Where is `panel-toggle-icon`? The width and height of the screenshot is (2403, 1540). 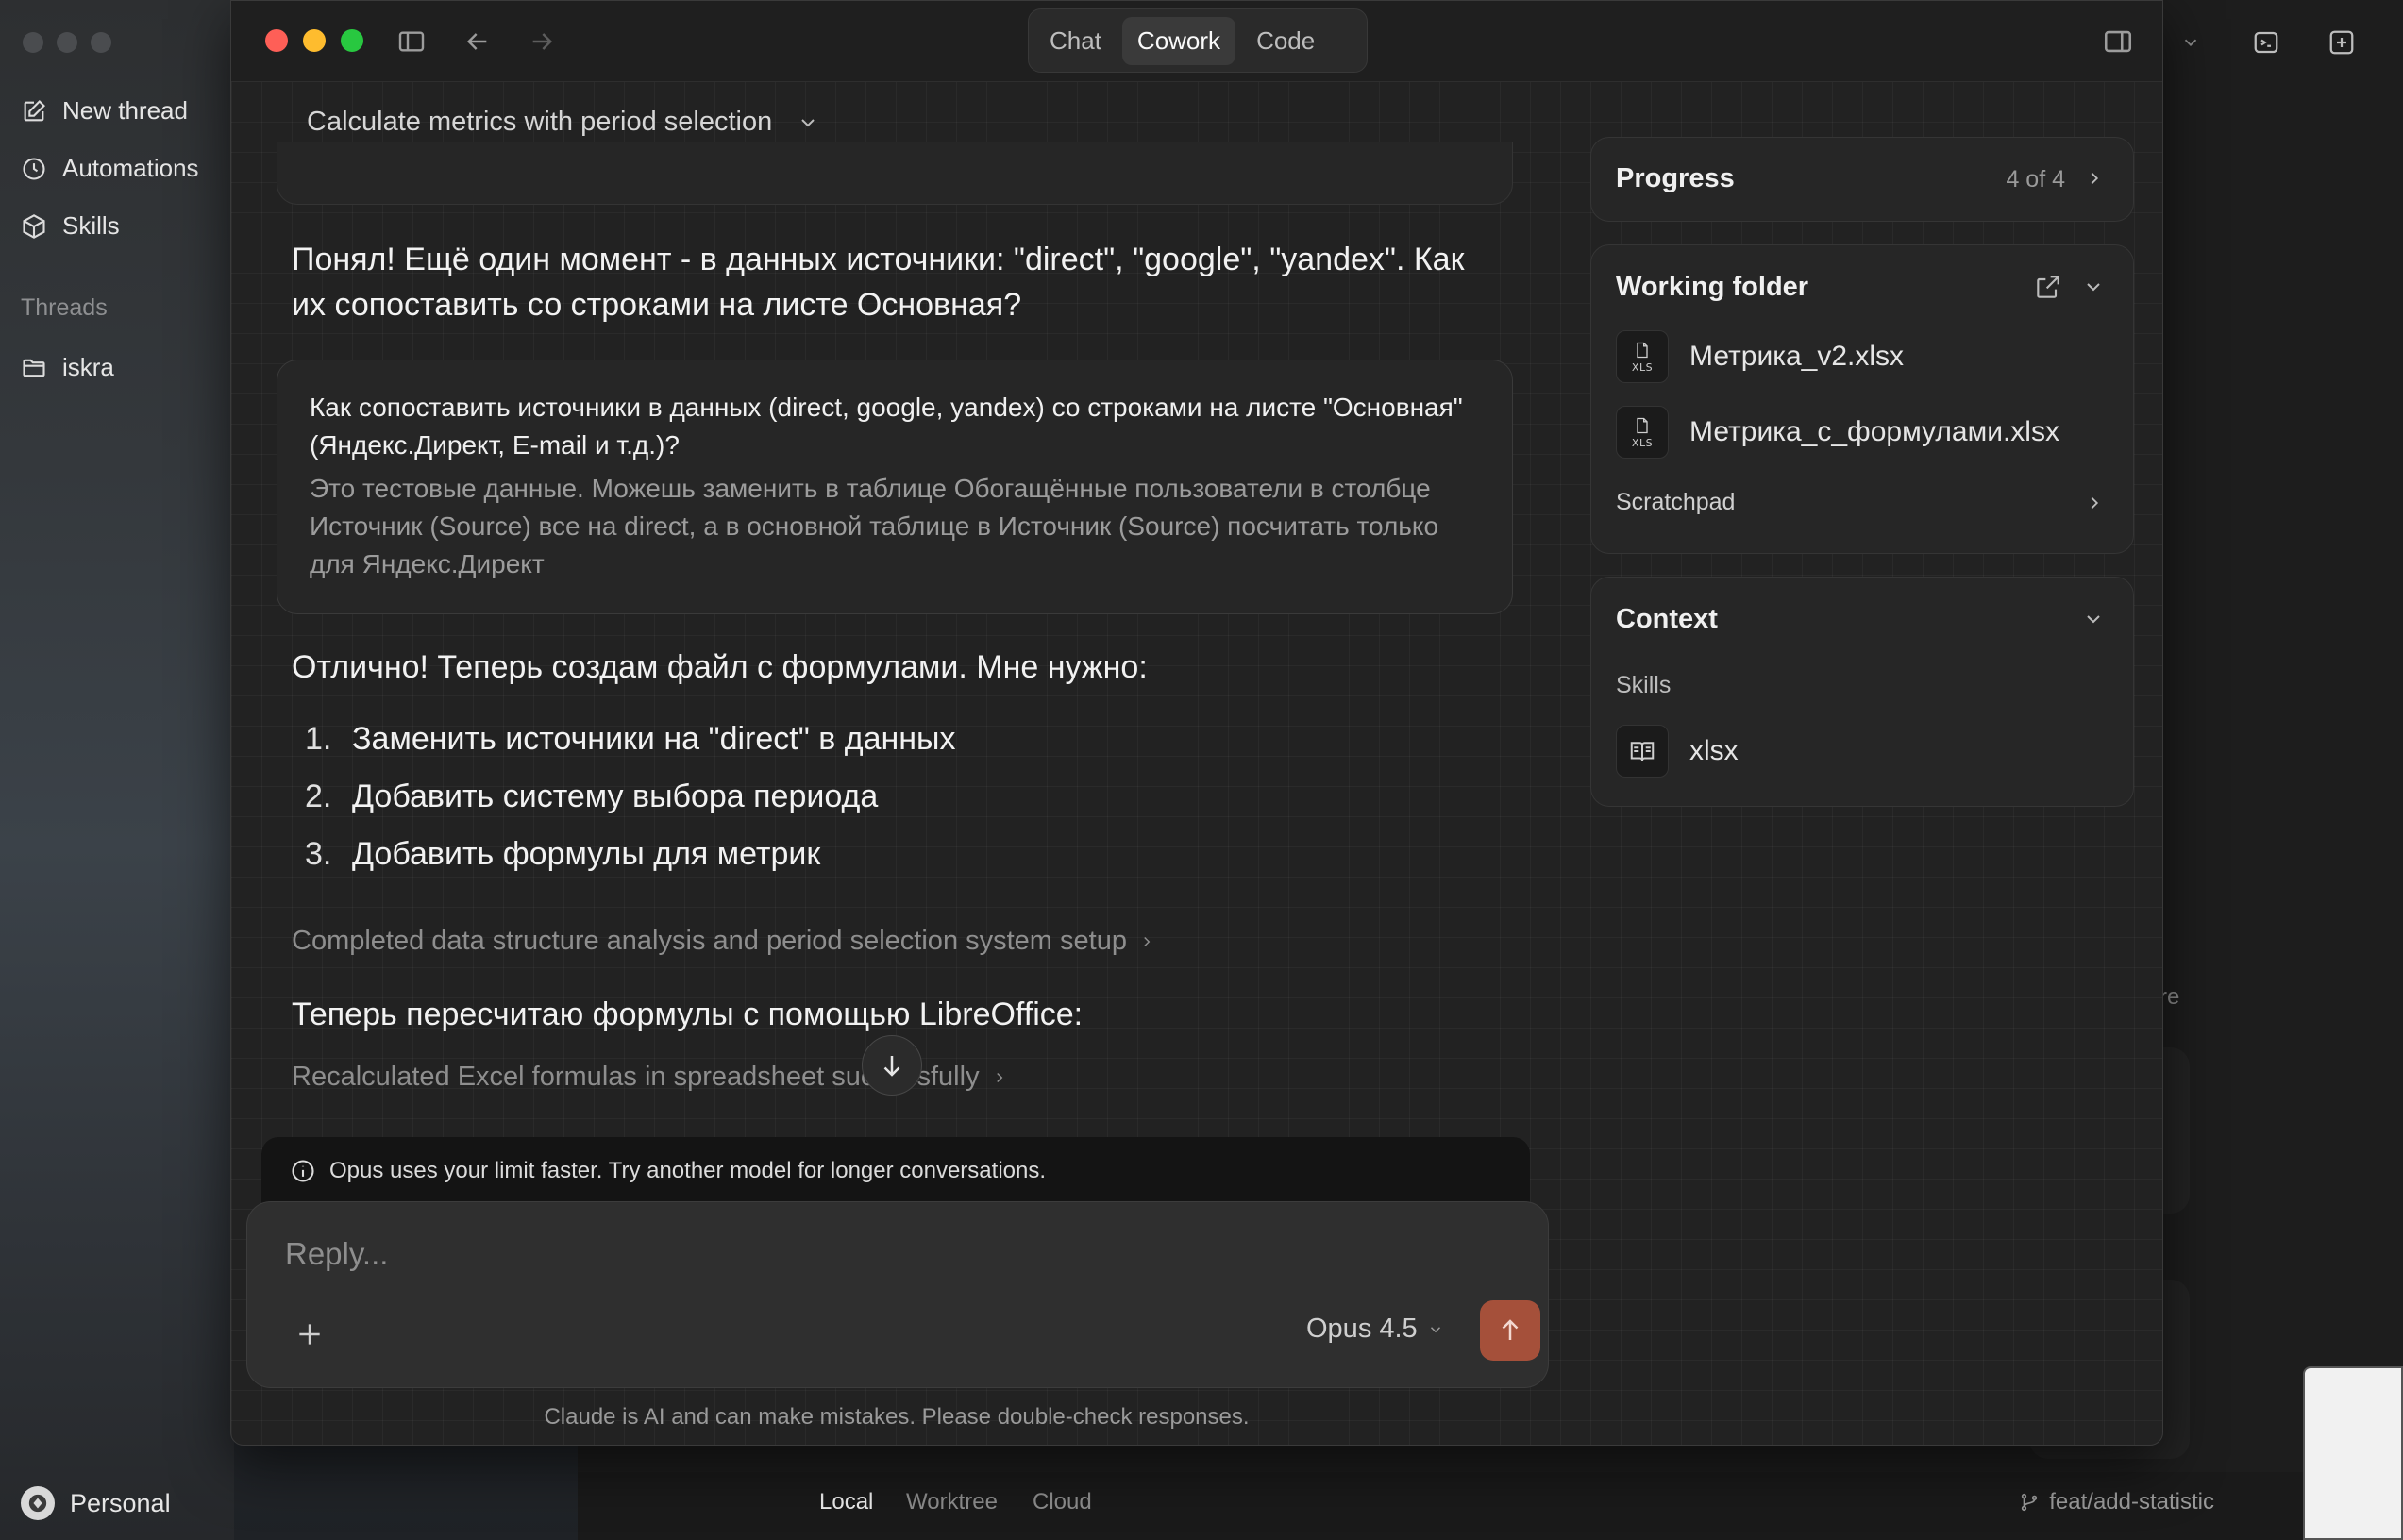 panel-toggle-icon is located at coordinates (2118, 41).